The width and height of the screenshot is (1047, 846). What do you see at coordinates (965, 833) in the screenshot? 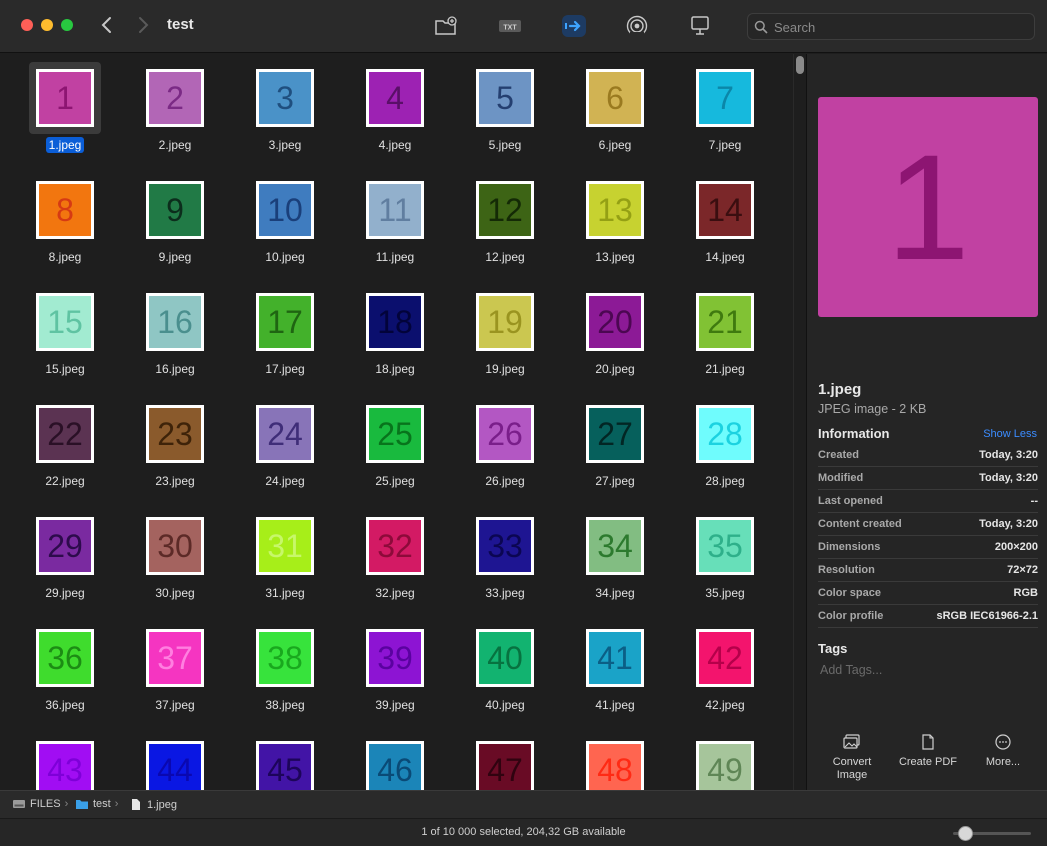
I see `icon-size-slider-knob` at bounding box center [965, 833].